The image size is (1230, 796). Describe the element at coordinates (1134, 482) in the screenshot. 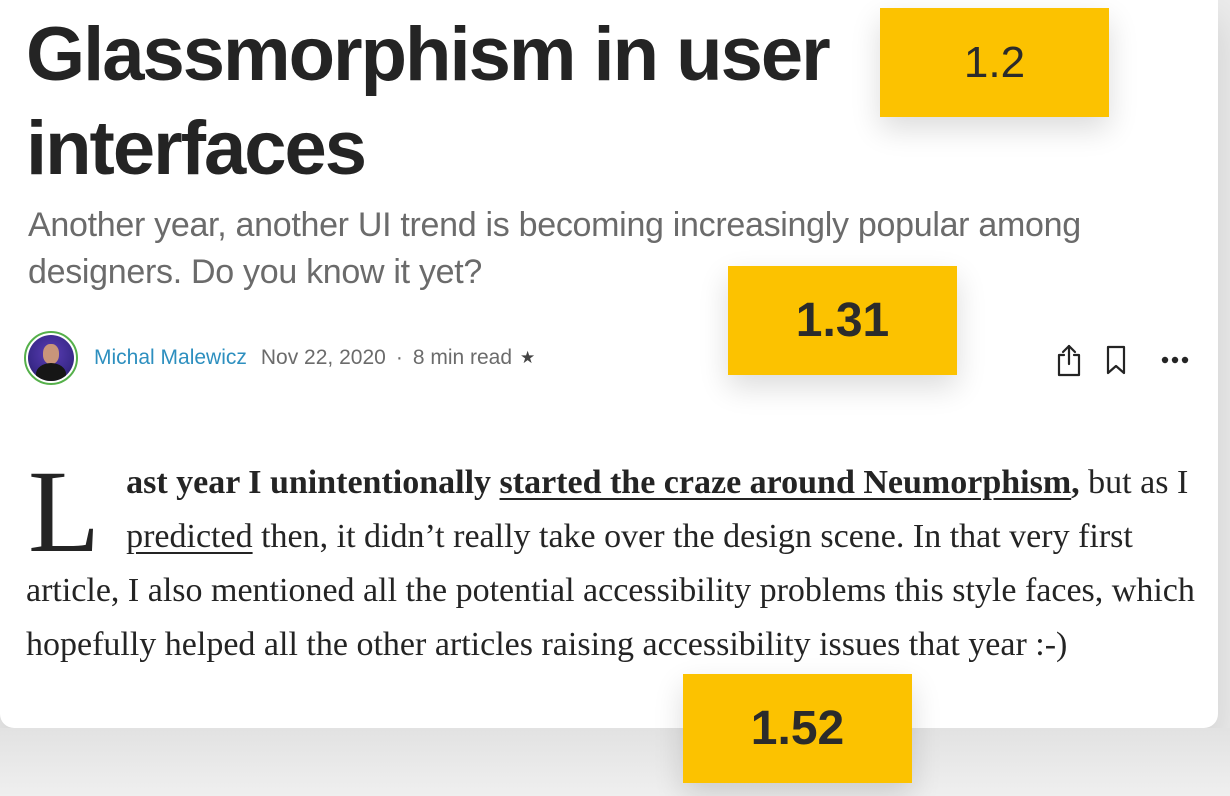

I see `body-text-1: but as I` at that location.